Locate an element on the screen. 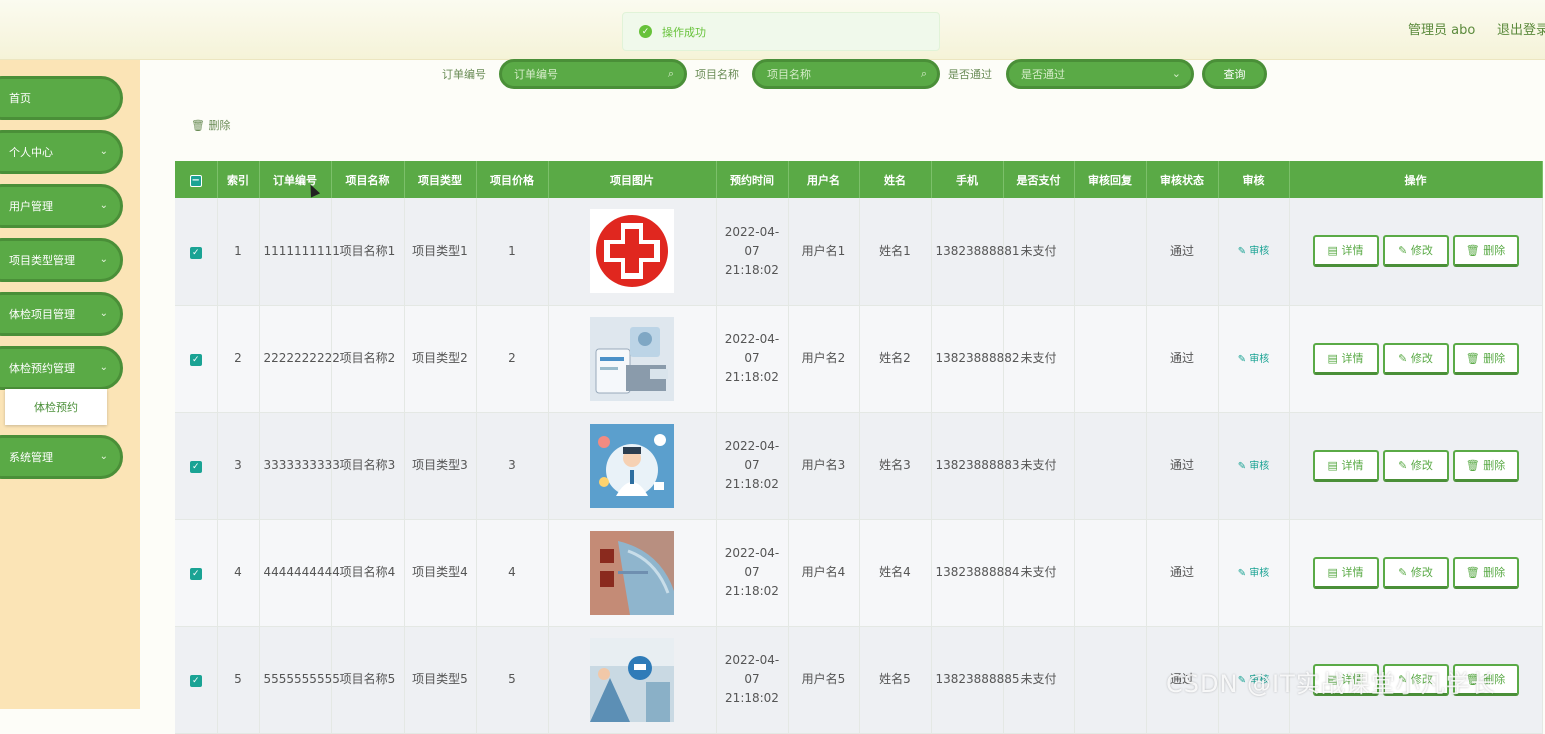 The height and width of the screenshot is (734, 1545). header-reply: 审核回复 is located at coordinates (1110, 179).